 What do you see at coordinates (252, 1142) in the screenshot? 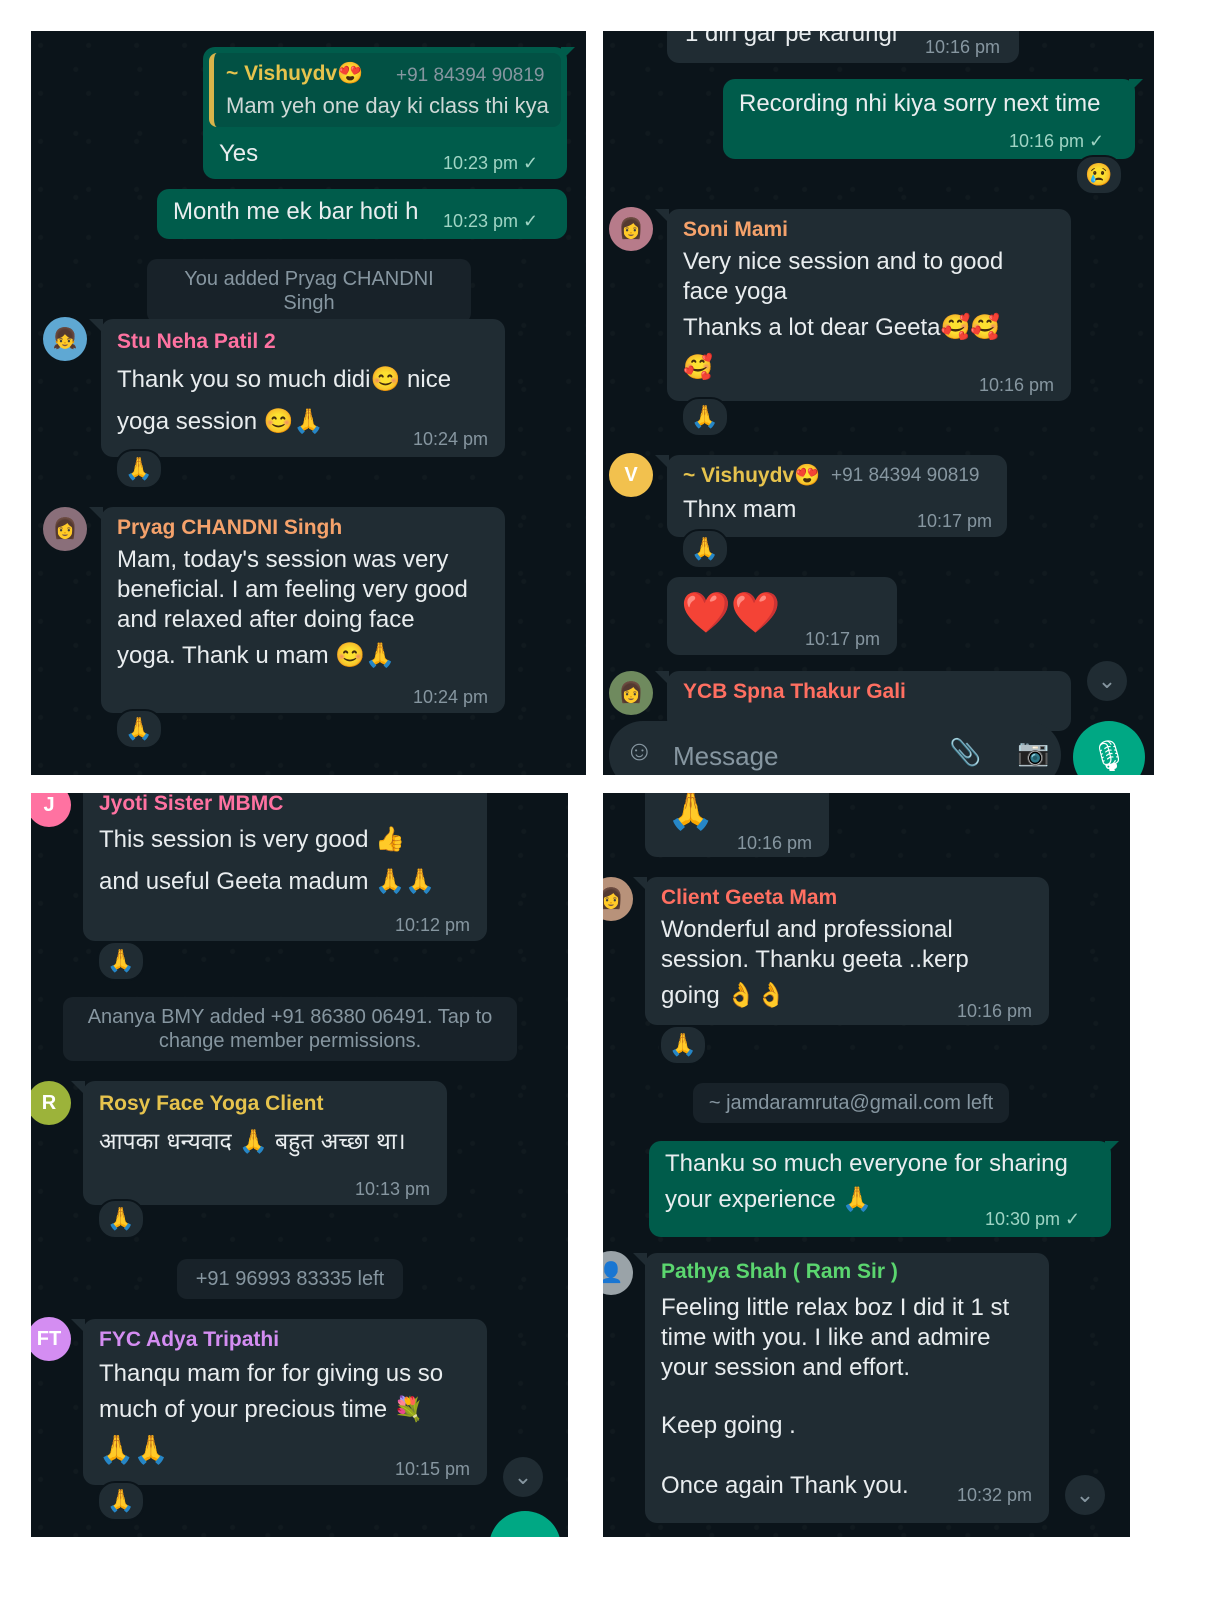
I see `message-text: आपका धन्यवाद 🙏 बहुत अच्छा था।` at bounding box center [252, 1142].